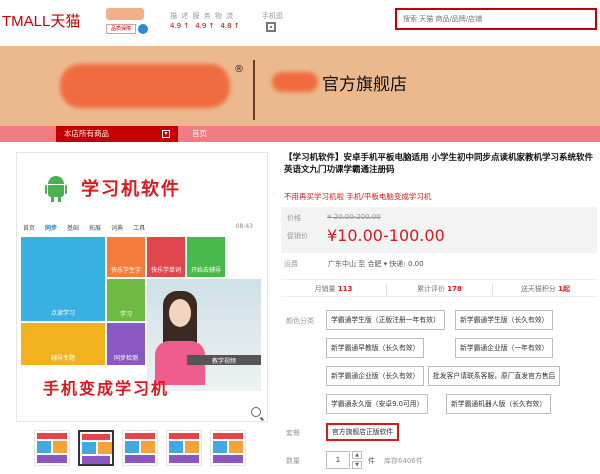 The width and height of the screenshot is (600, 474). I want to click on option-sku: 新学霸通学生版（长久有效）, so click(504, 320).